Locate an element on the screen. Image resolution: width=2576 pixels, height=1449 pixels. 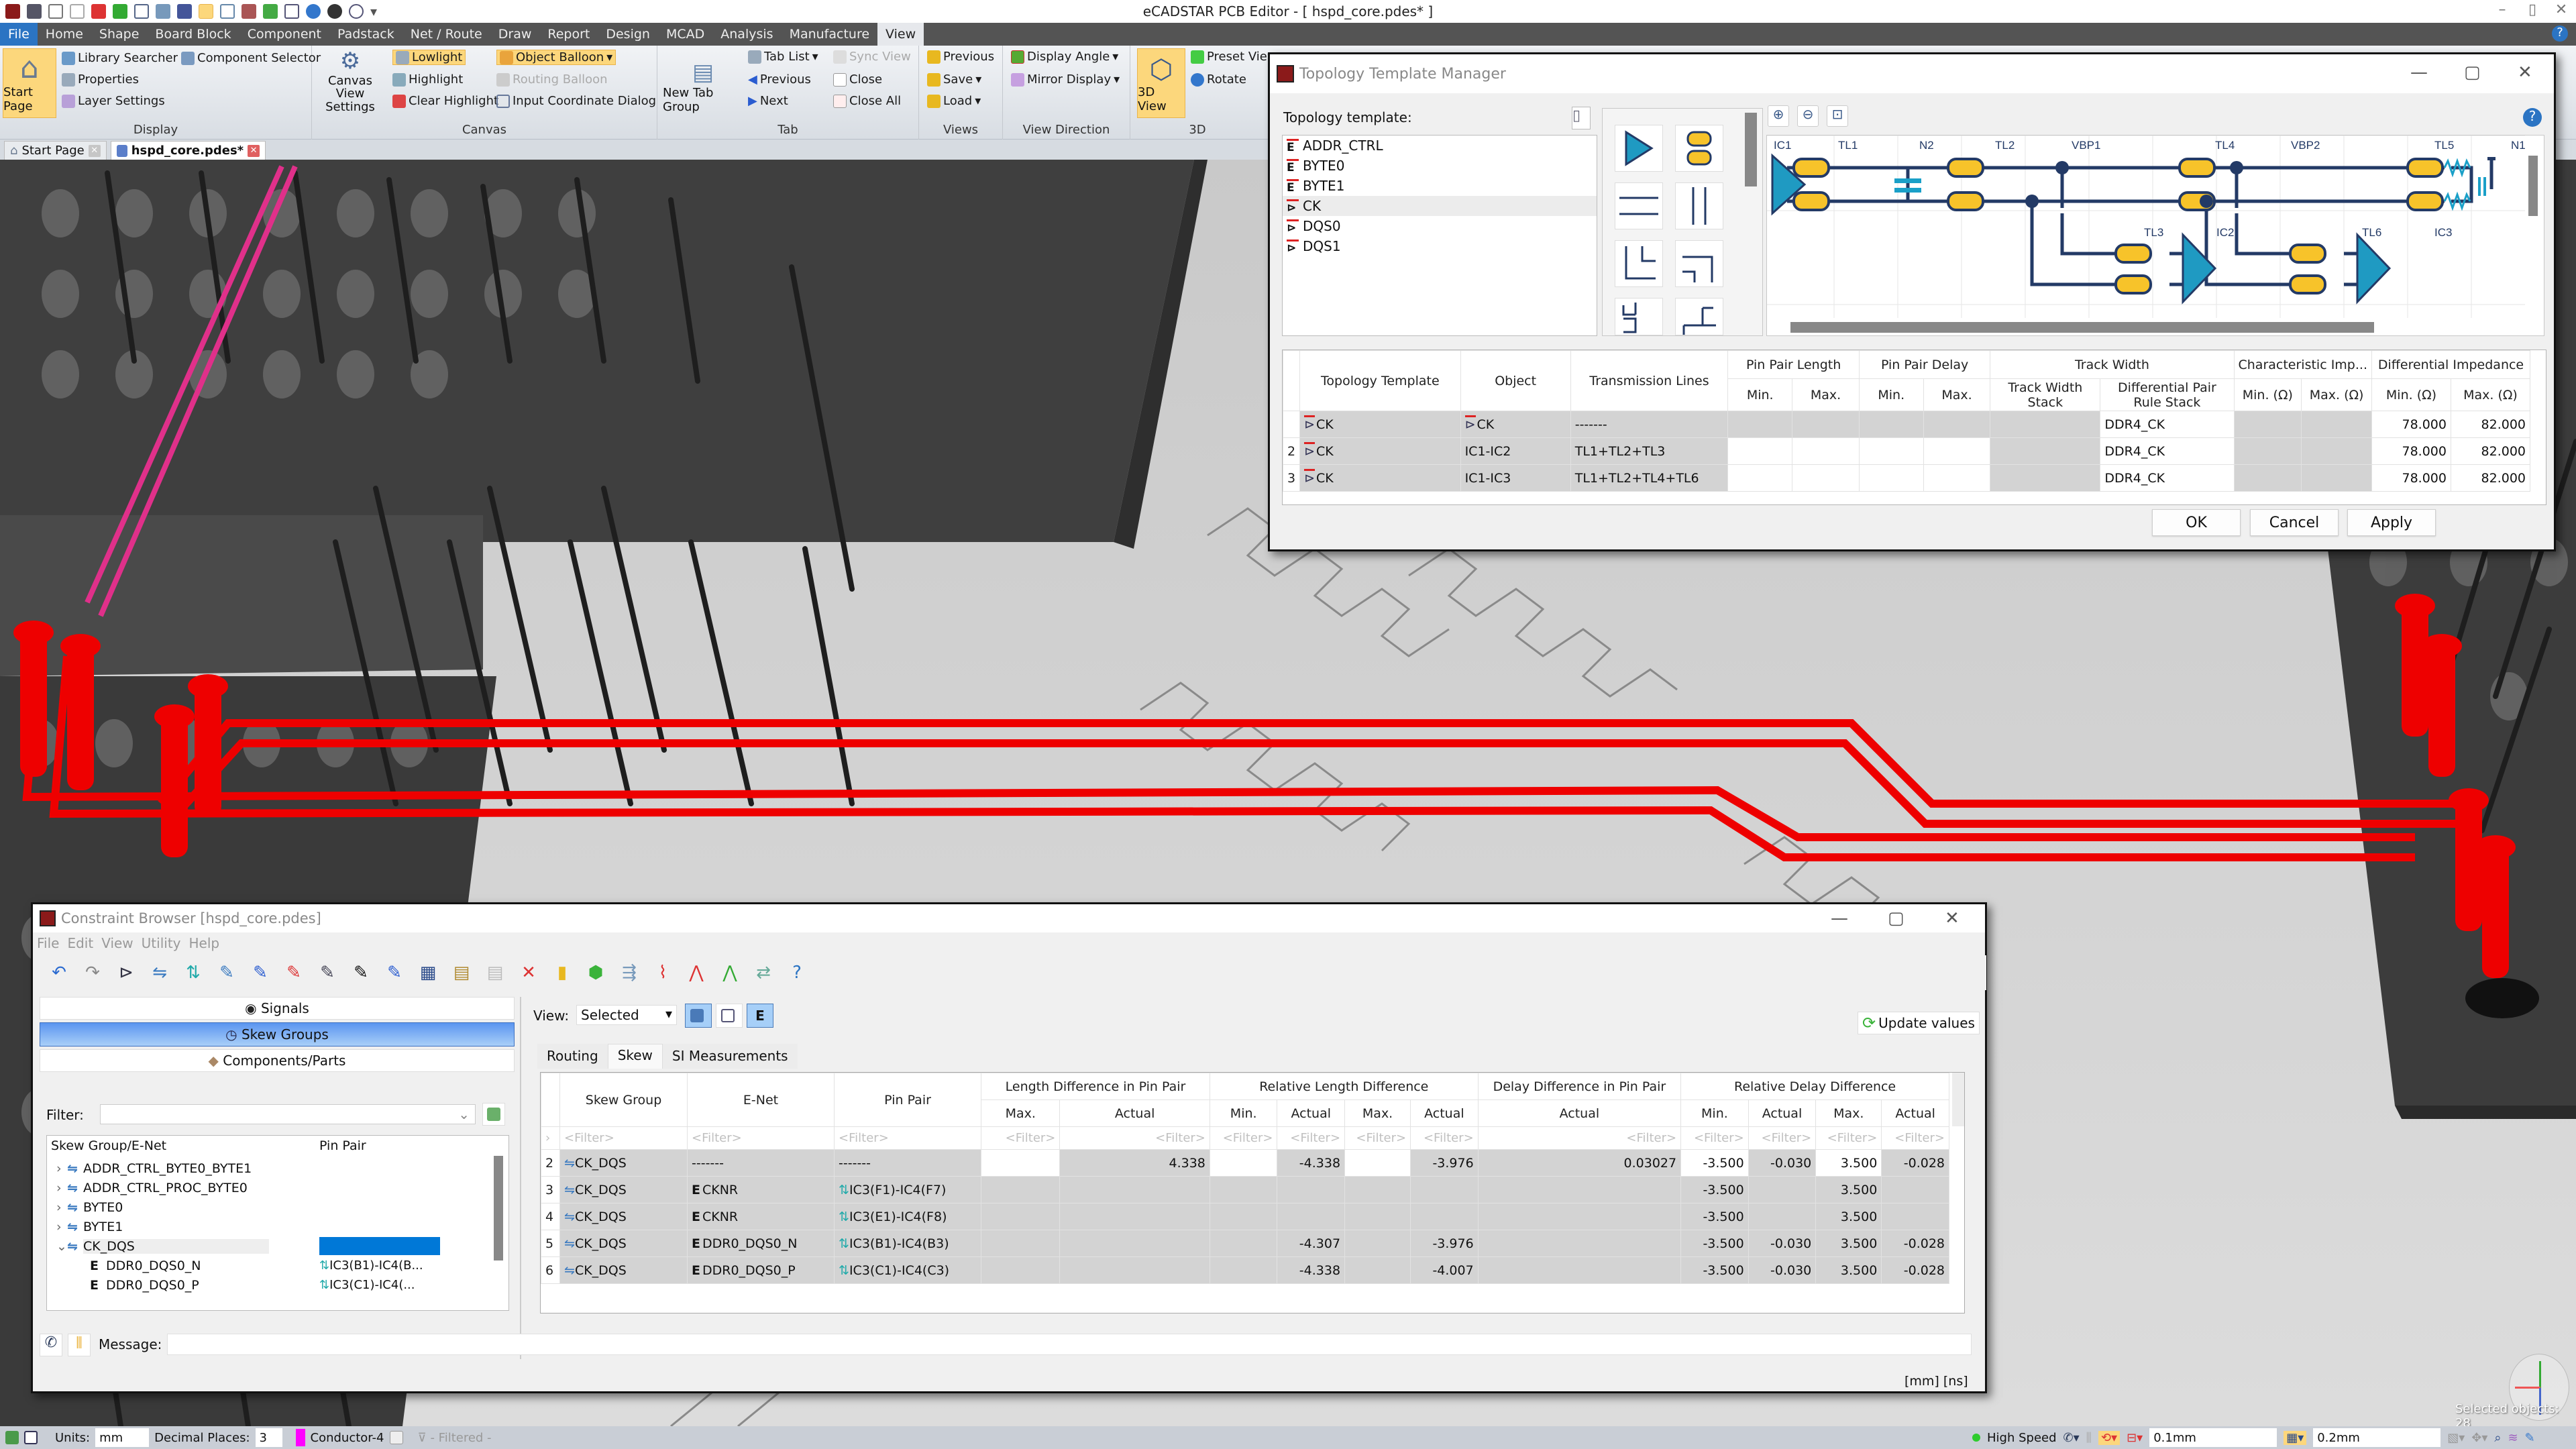
layer-icon is located at coordinates (248, 11).